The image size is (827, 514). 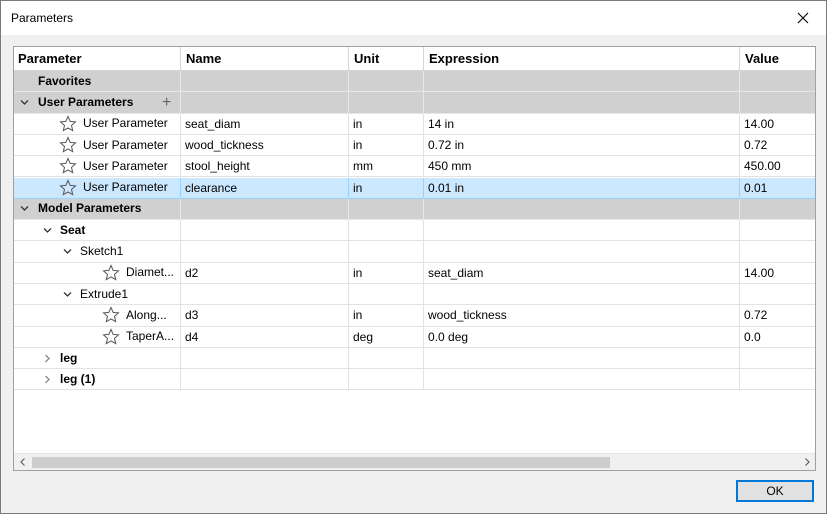 What do you see at coordinates (69, 357) in the screenshot?
I see `tree-node-label: leg` at bounding box center [69, 357].